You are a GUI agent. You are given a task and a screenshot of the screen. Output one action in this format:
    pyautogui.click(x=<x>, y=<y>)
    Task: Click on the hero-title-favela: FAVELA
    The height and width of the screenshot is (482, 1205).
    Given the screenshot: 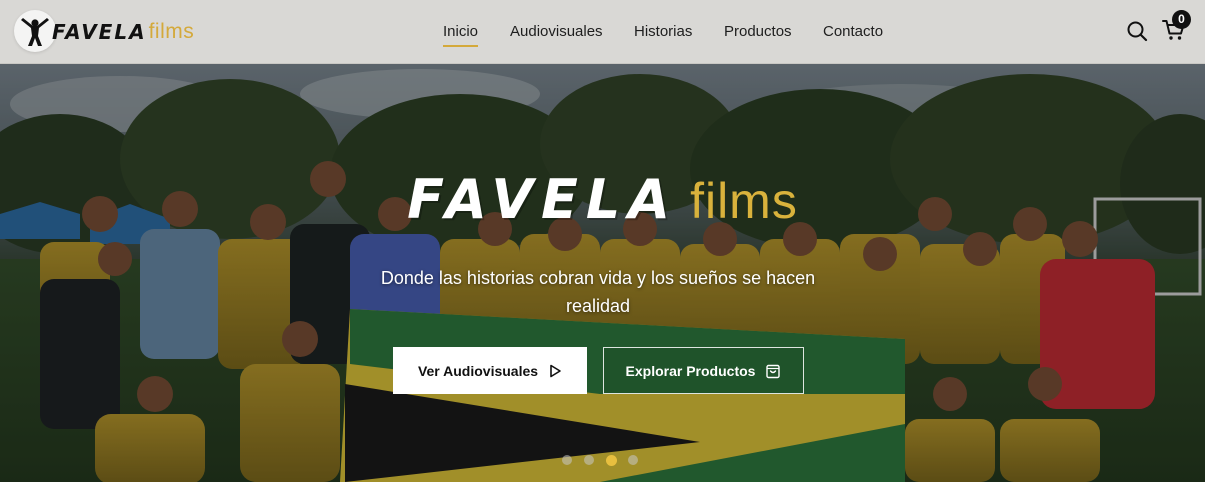 What is the action you would take?
    pyautogui.click(x=543, y=199)
    